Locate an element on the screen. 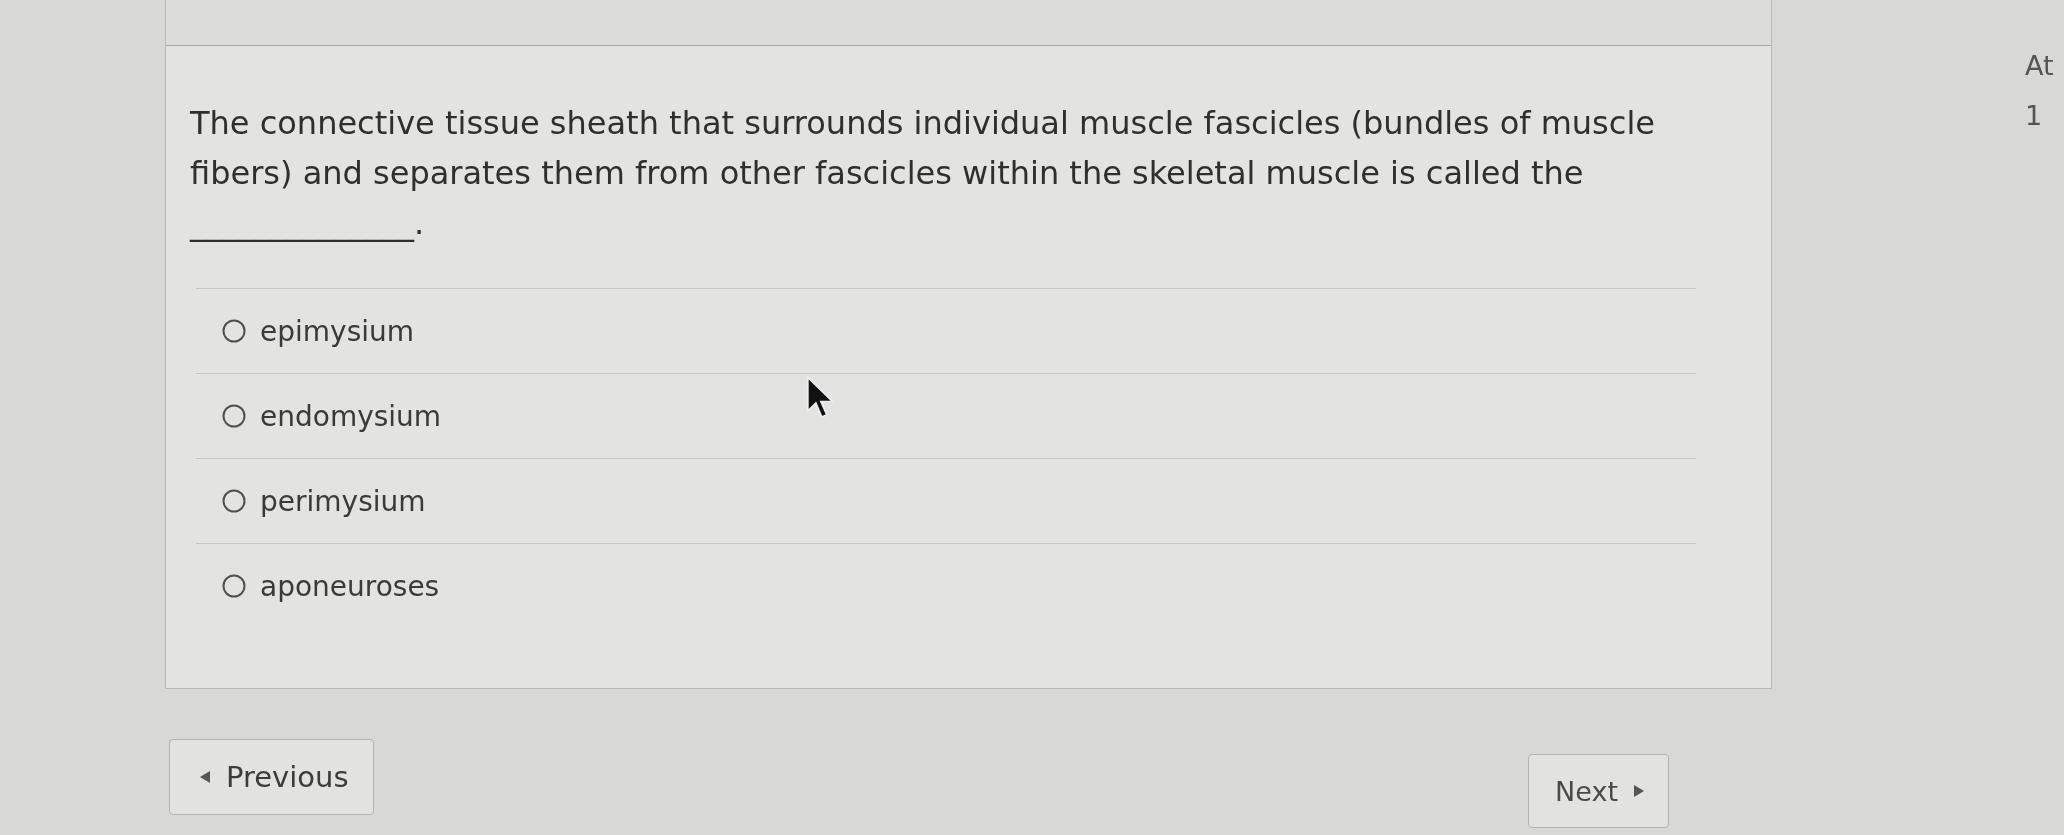 The image size is (2064, 835). sidebar-text: 1 is located at coordinates (2034, 116).